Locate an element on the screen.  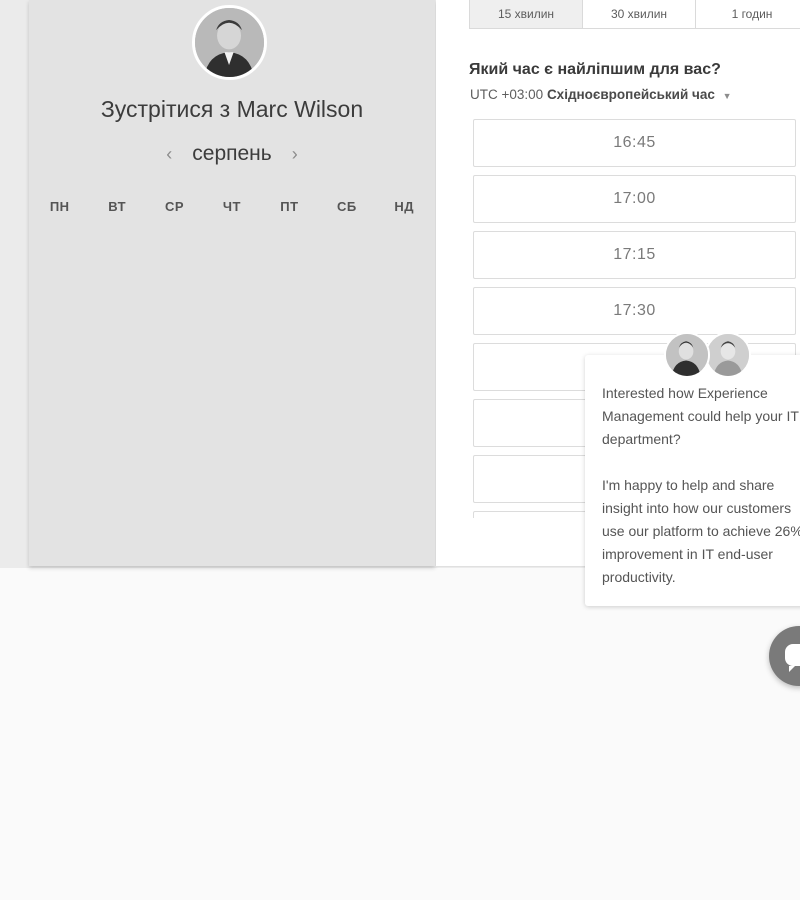
tab-30-minutes: 30 хвилин is located at coordinates (639, 14).